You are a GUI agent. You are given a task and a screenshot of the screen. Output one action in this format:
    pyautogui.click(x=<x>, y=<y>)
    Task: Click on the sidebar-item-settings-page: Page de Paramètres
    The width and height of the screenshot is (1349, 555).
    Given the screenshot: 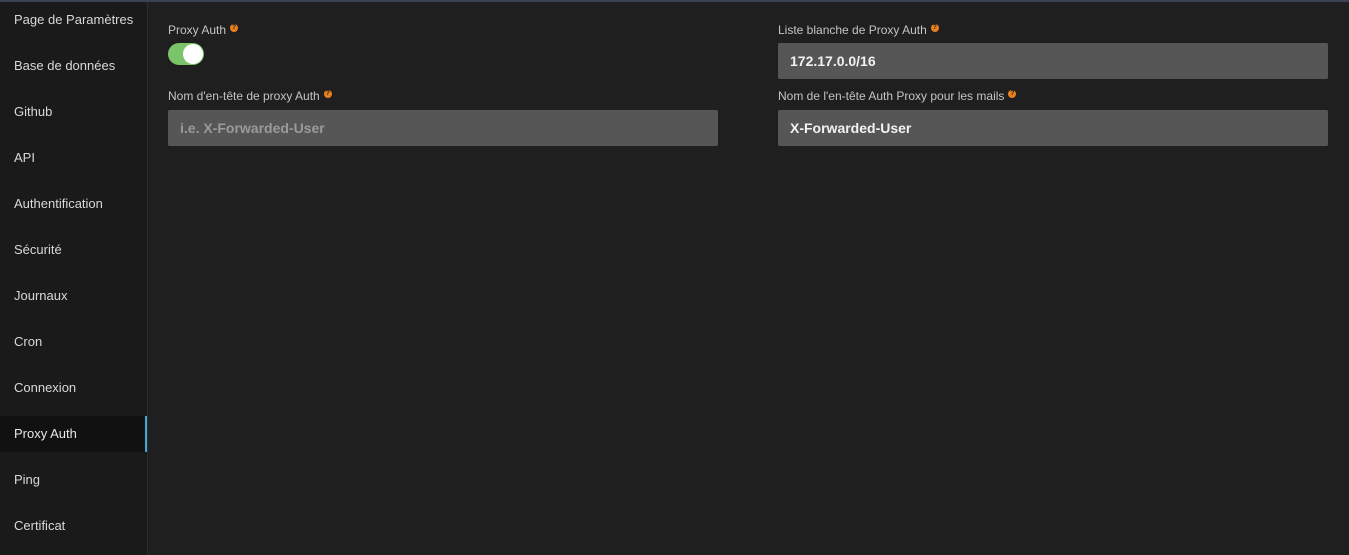 What is the action you would take?
    pyautogui.click(x=73, y=20)
    